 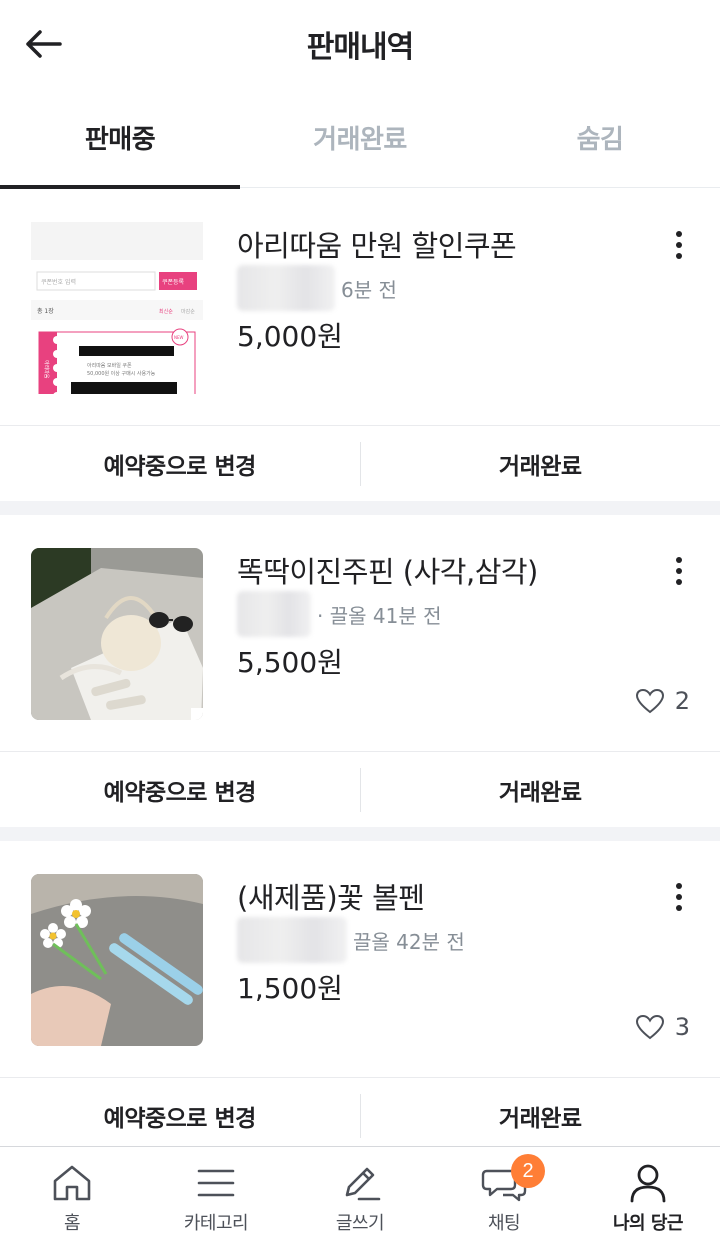 What do you see at coordinates (682, 1027) in the screenshot?
I see `like-number: 3` at bounding box center [682, 1027].